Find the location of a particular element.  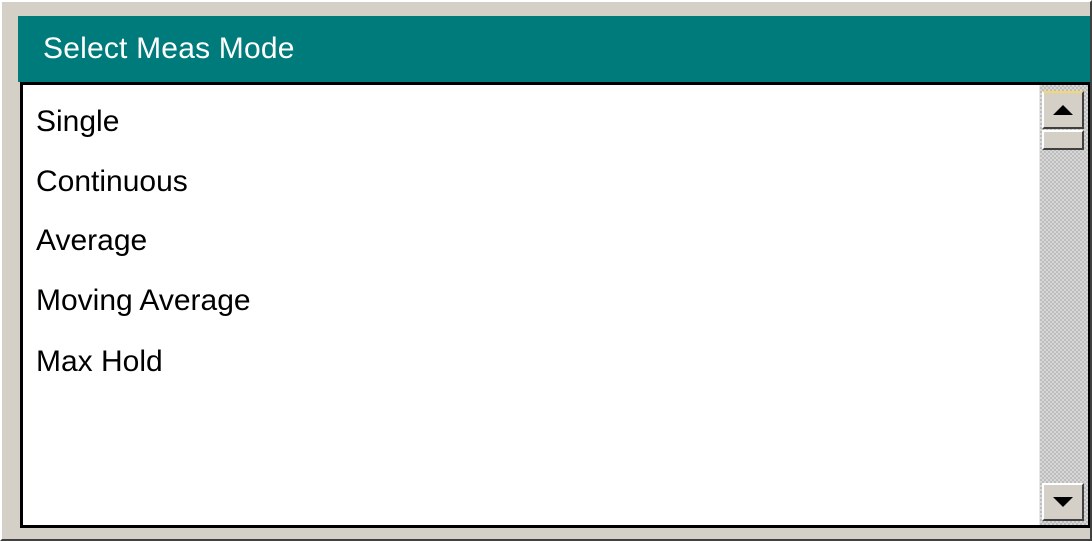

list-item-single: Single is located at coordinates (77, 122).